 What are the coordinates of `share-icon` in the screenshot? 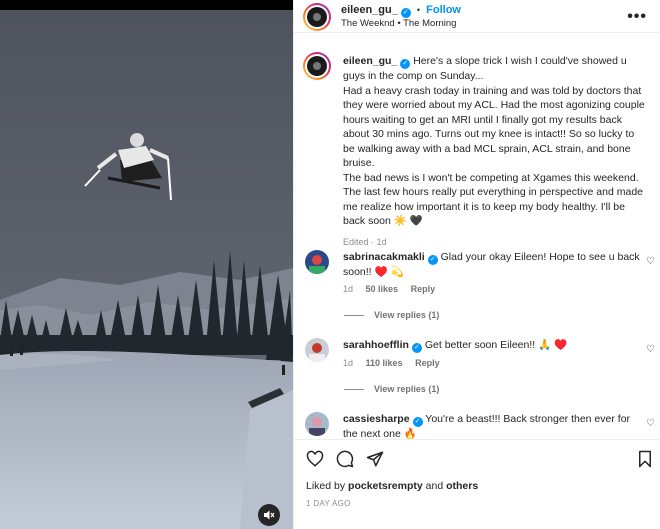 It's located at (375, 459).